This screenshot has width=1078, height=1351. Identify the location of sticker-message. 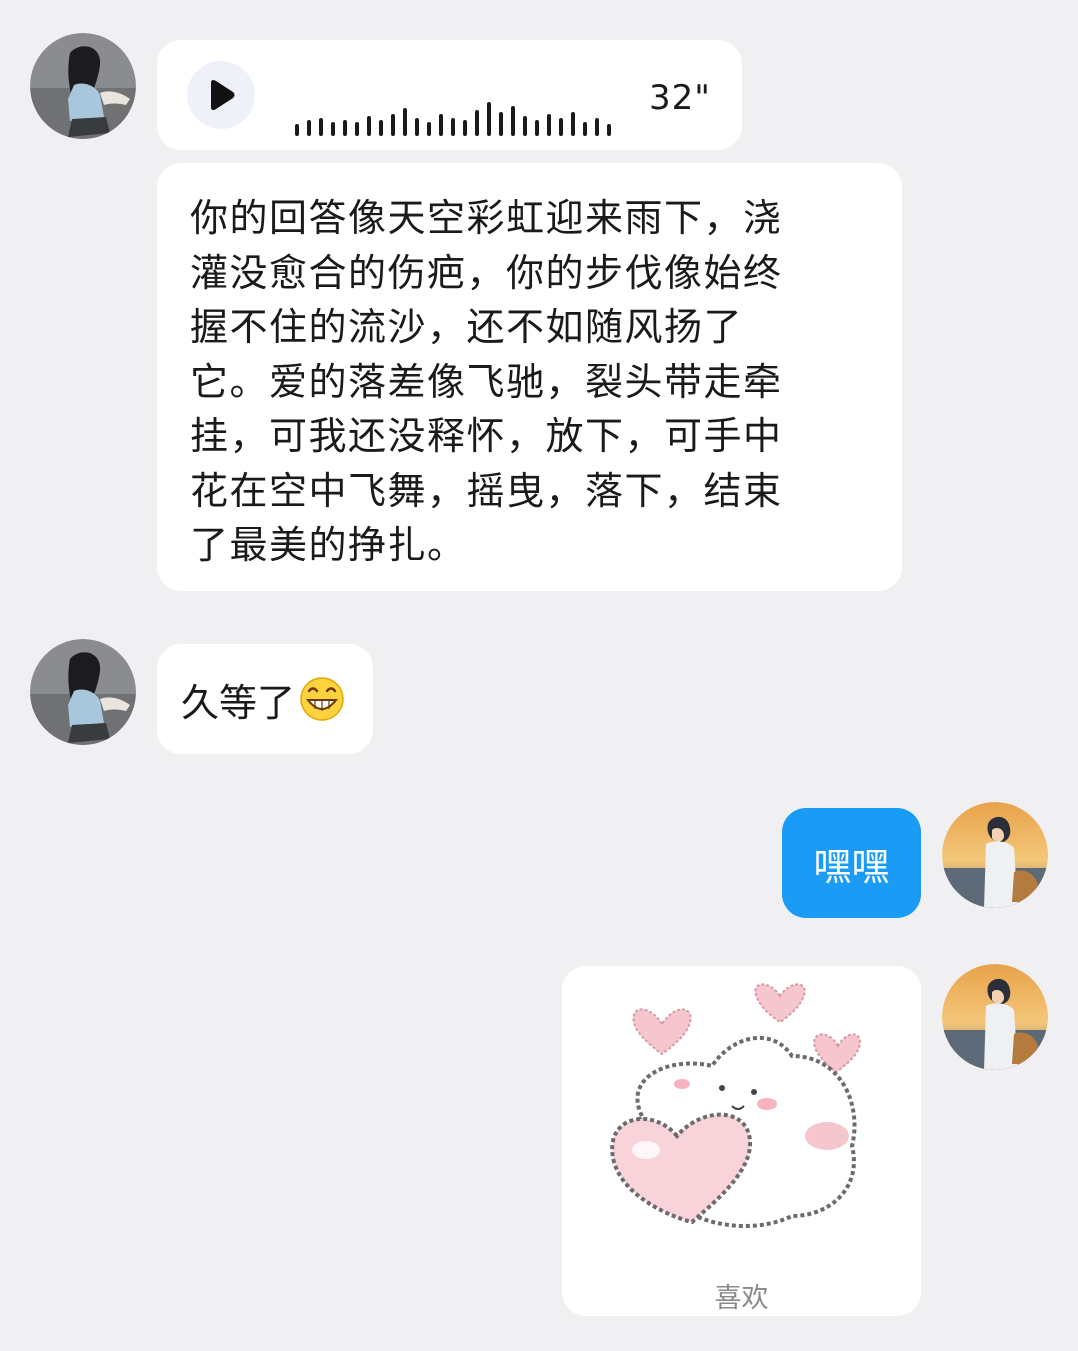
(741, 1141).